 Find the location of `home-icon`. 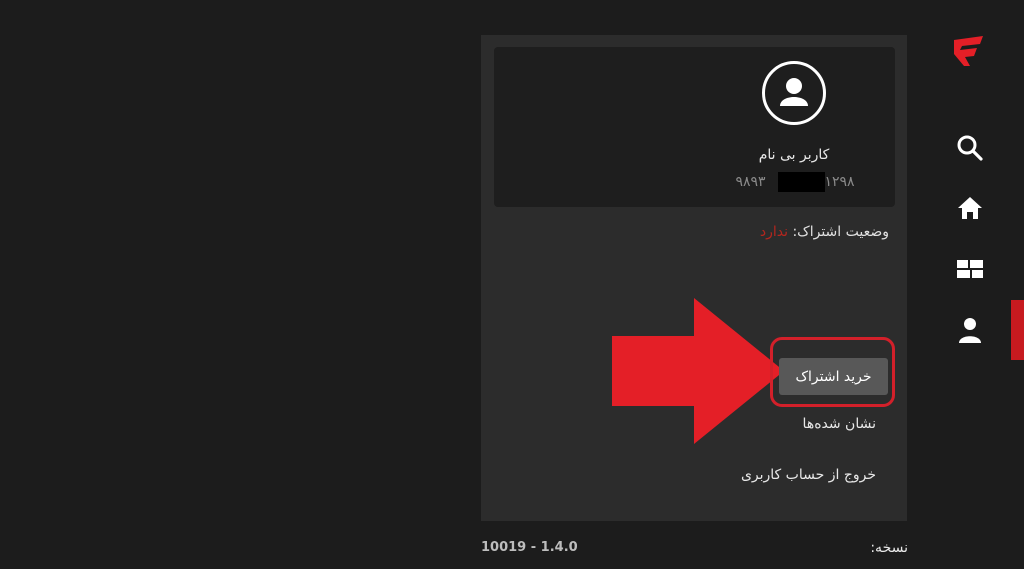

home-icon is located at coordinates (970, 208).